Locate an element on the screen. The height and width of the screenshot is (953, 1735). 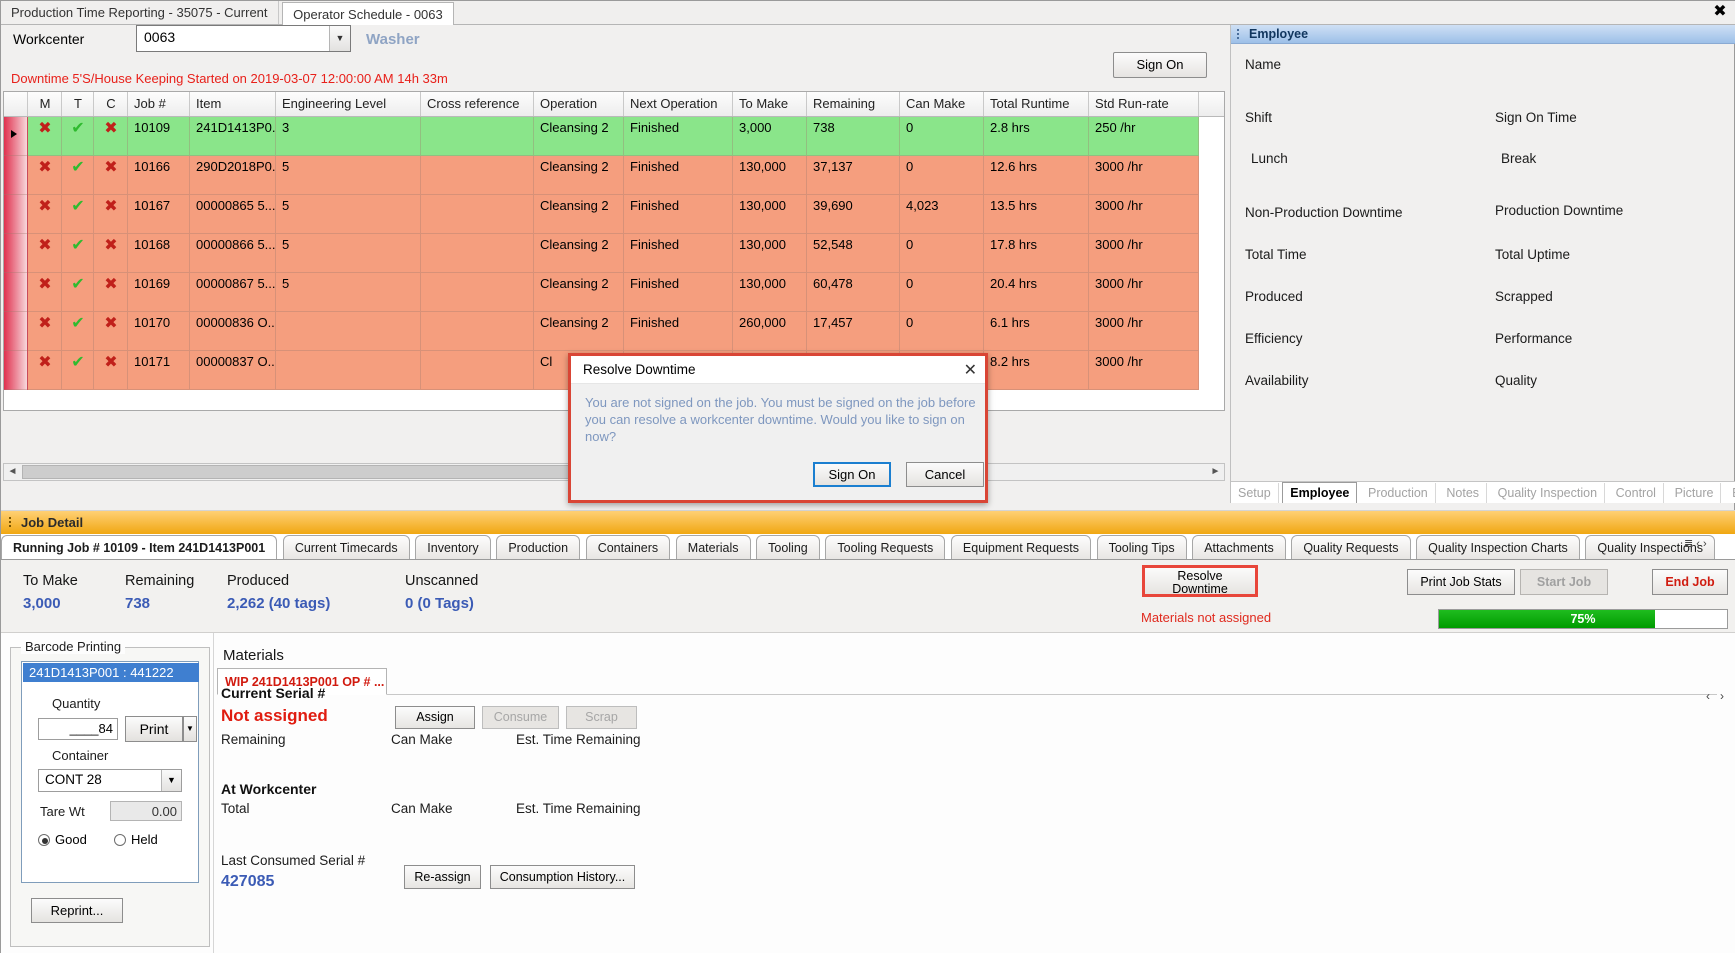
sign-on-button: Sign On is located at coordinates (1160, 65).